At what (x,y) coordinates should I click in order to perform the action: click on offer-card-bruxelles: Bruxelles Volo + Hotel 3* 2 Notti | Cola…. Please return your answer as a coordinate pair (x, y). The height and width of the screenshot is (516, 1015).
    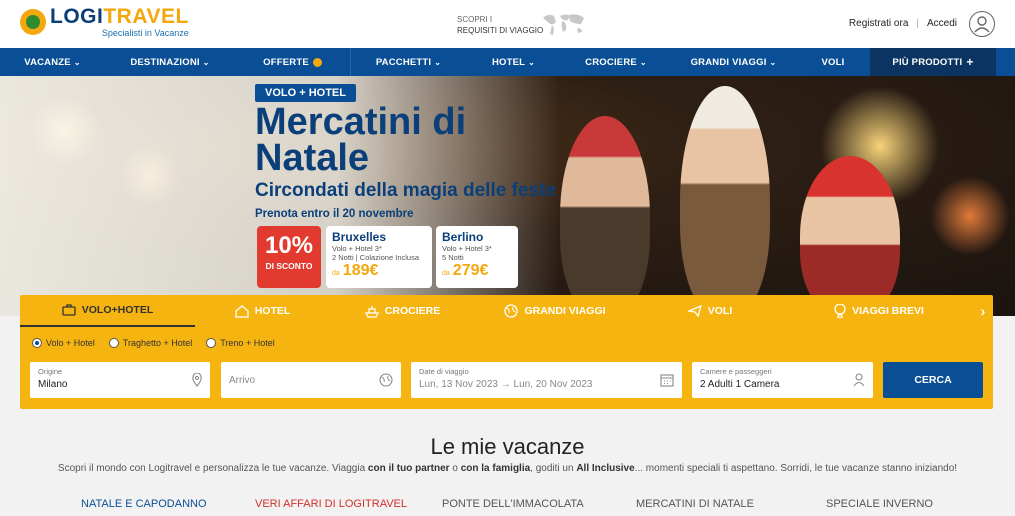
    Looking at the image, I should click on (379, 257).